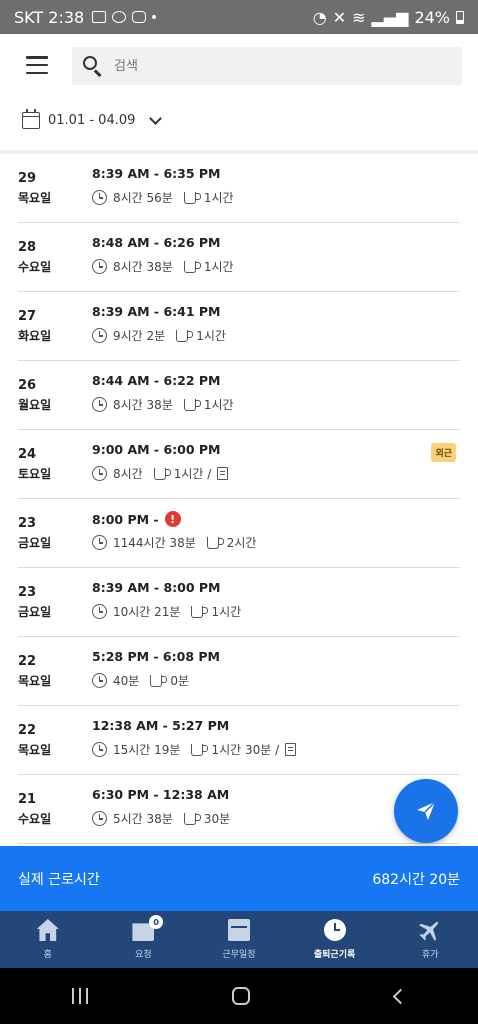 Image resolution: width=478 pixels, height=1024 pixels. What do you see at coordinates (49, 17) in the screenshot?
I see `status-time: SKT 2:38` at bounding box center [49, 17].